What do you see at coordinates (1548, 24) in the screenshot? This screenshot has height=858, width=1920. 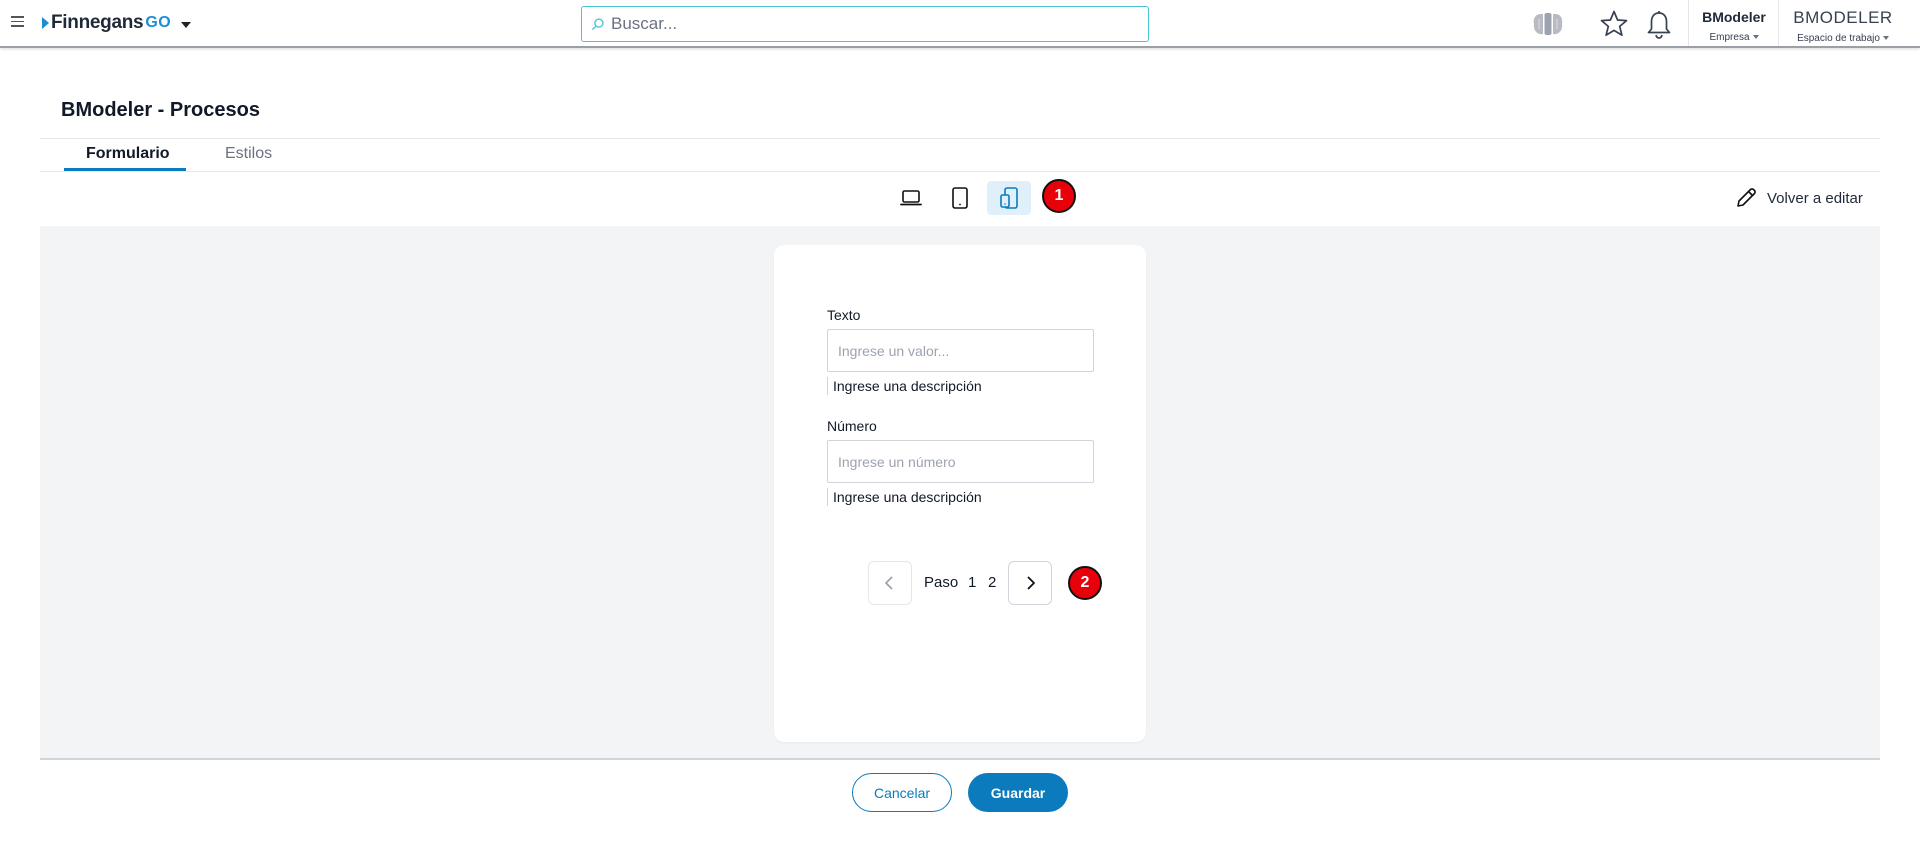 I see `brain-icon` at bounding box center [1548, 24].